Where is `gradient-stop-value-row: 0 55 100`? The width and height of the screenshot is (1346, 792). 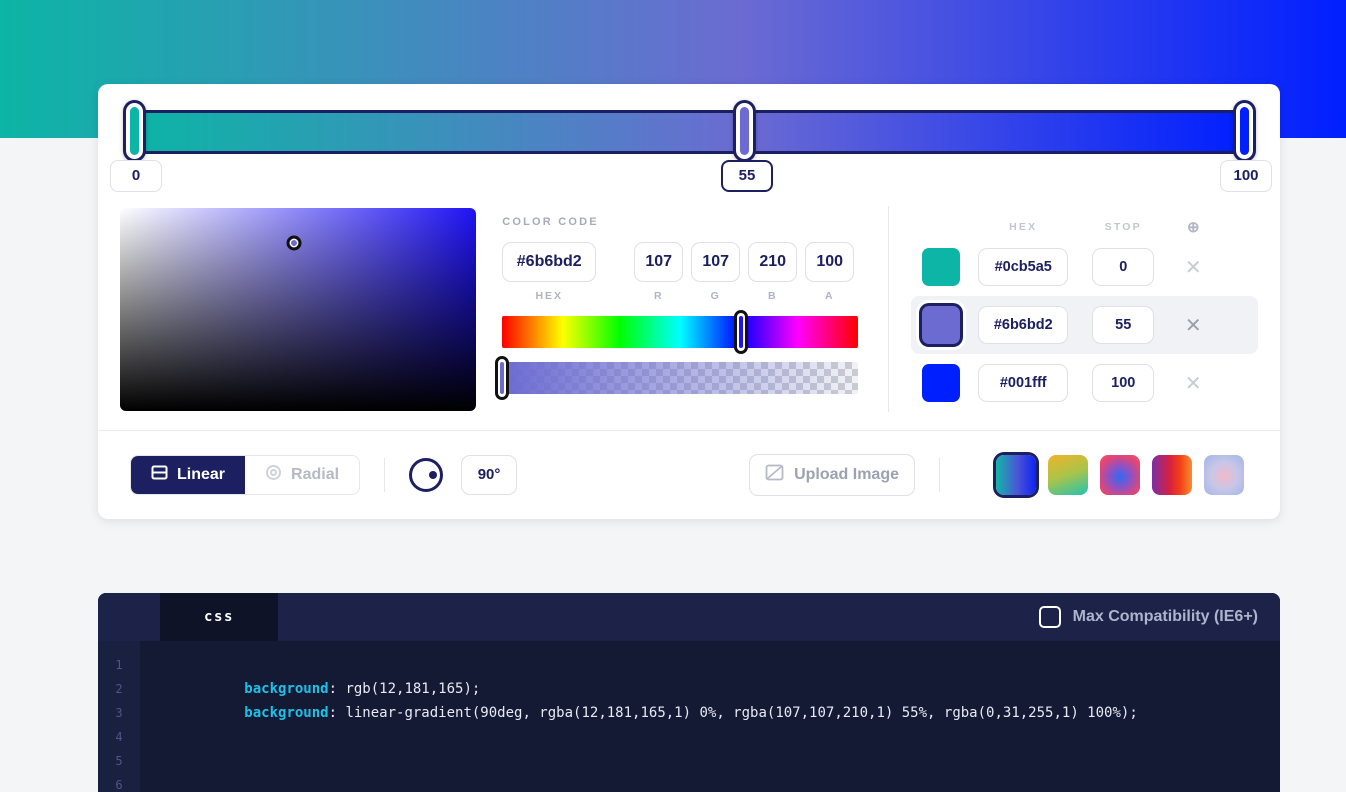
gradient-stop-value-row: 0 55 100 is located at coordinates (689, 183).